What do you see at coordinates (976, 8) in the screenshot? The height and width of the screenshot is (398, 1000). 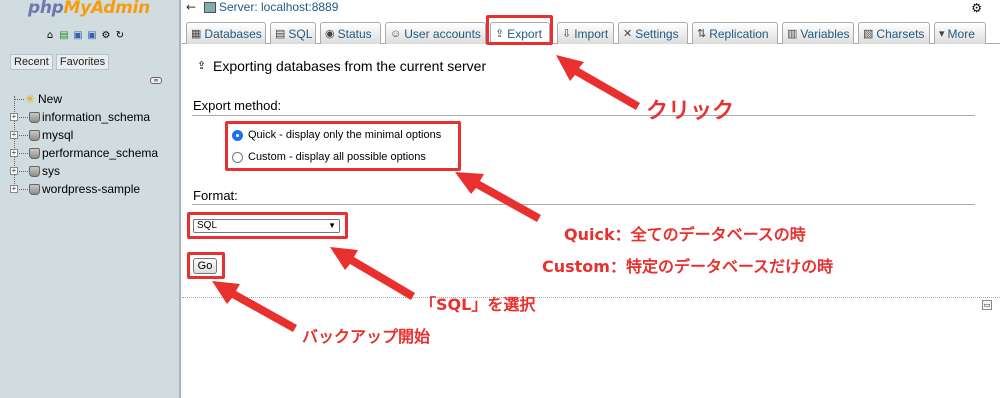 I see `page-settings-icon: ⚙` at bounding box center [976, 8].